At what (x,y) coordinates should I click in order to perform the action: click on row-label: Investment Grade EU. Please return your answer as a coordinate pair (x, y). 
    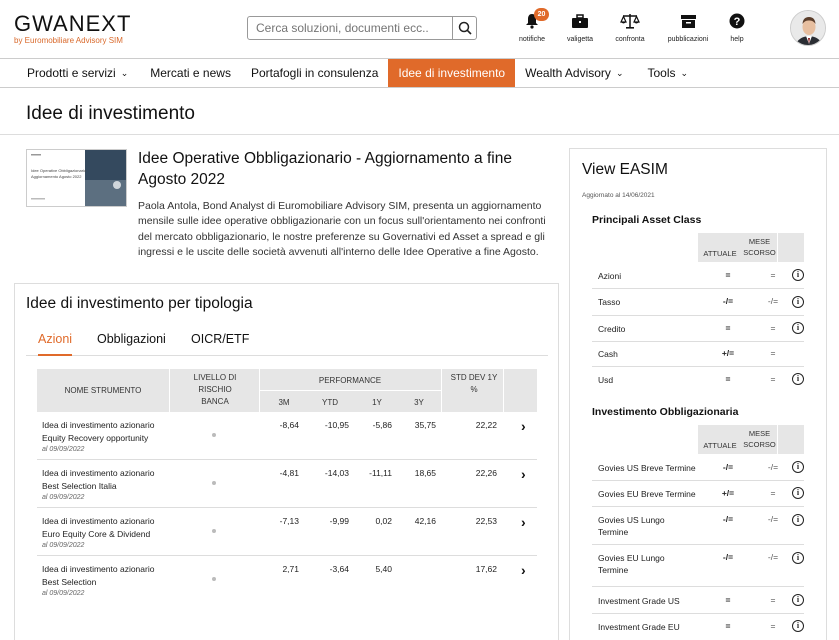
    Looking at the image, I should click on (639, 627).